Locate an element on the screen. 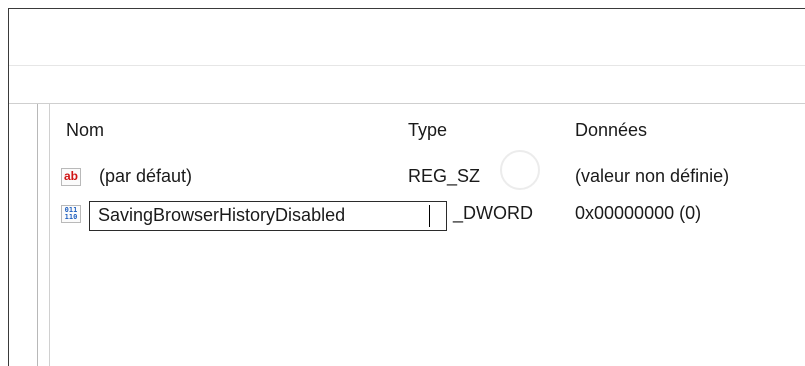  text-caret is located at coordinates (429, 216).